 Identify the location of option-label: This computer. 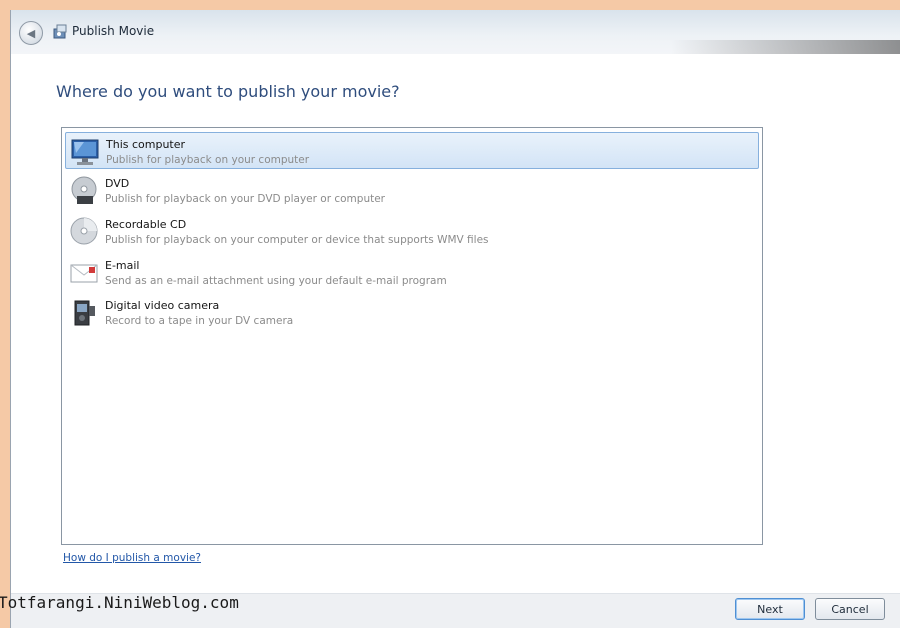
(146, 144).